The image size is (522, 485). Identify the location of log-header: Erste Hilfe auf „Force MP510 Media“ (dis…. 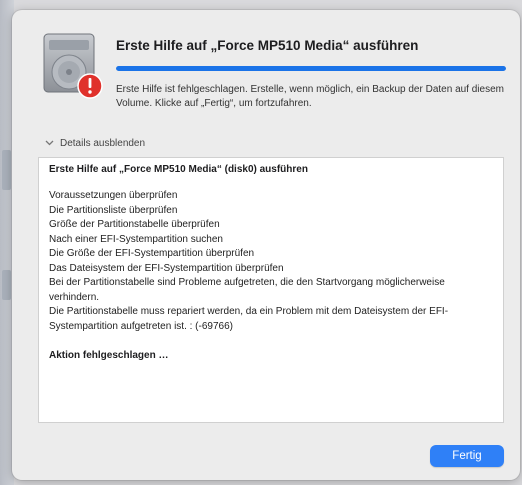
(178, 169).